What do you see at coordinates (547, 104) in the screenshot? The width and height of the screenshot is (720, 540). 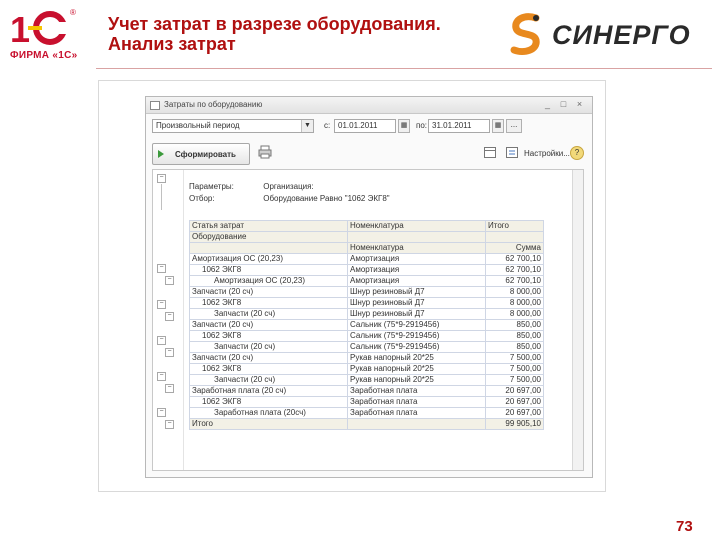 I see `minimize-icon: _` at bounding box center [547, 104].